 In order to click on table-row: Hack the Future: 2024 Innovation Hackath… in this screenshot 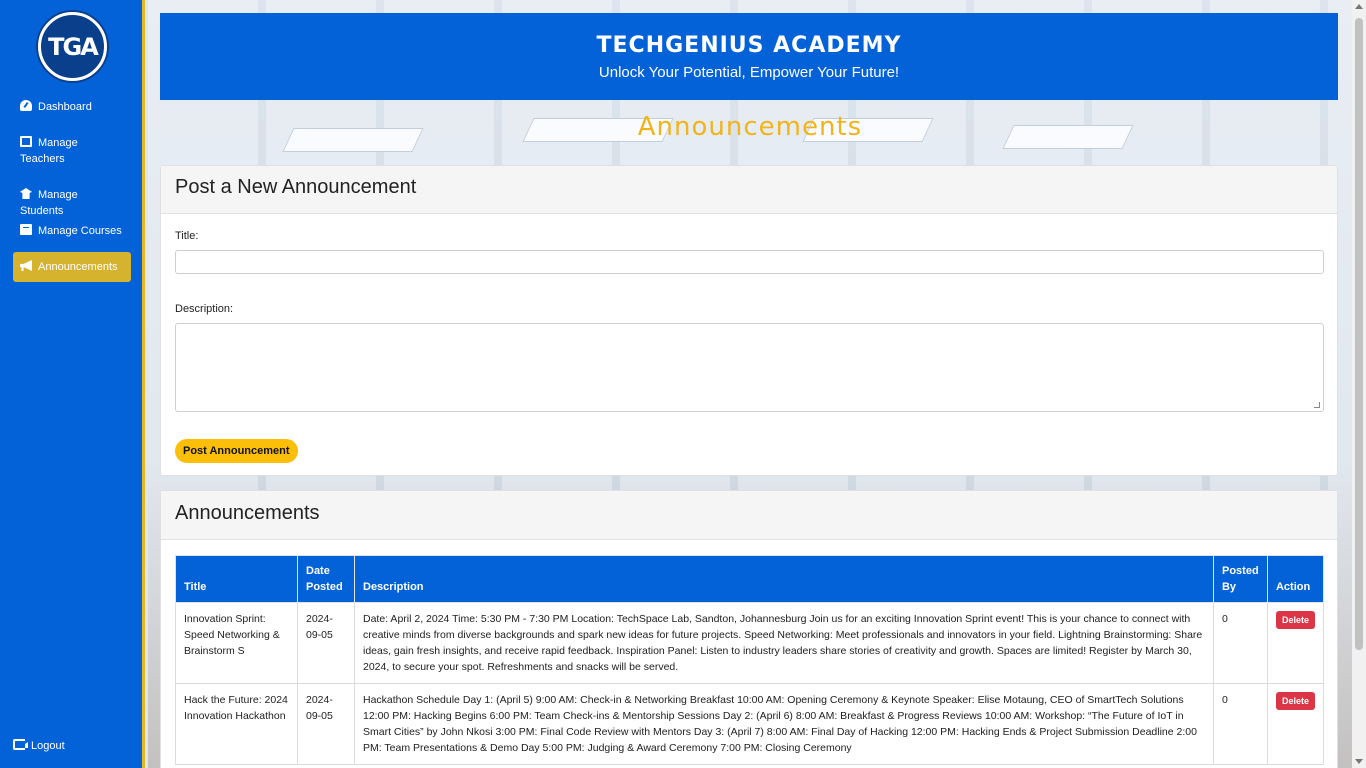, I will do `click(750, 724)`.